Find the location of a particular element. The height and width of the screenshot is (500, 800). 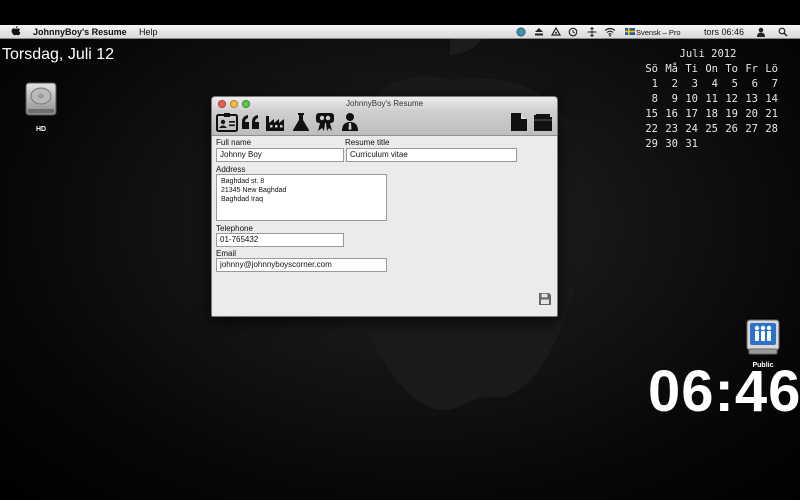

calendar-day: 9 is located at coordinates (674, 99).